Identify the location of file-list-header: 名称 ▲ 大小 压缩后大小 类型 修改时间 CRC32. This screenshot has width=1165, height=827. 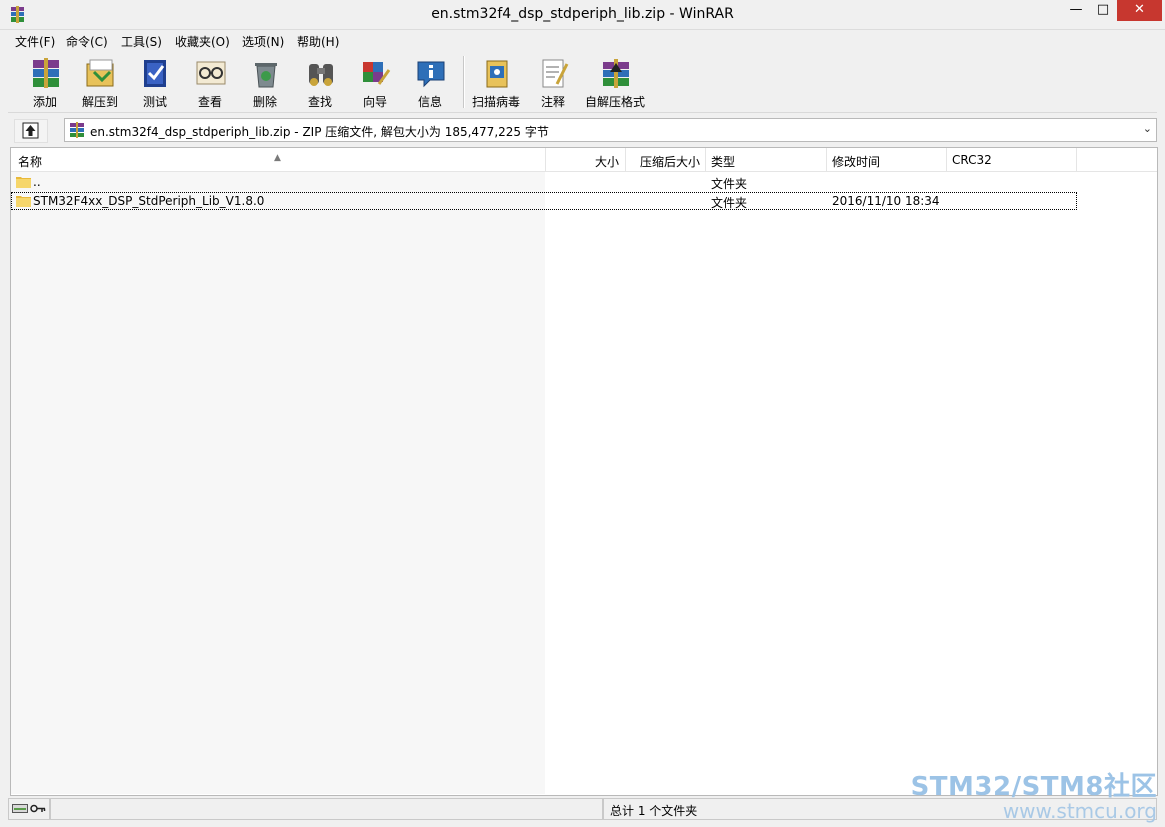
(584, 160).